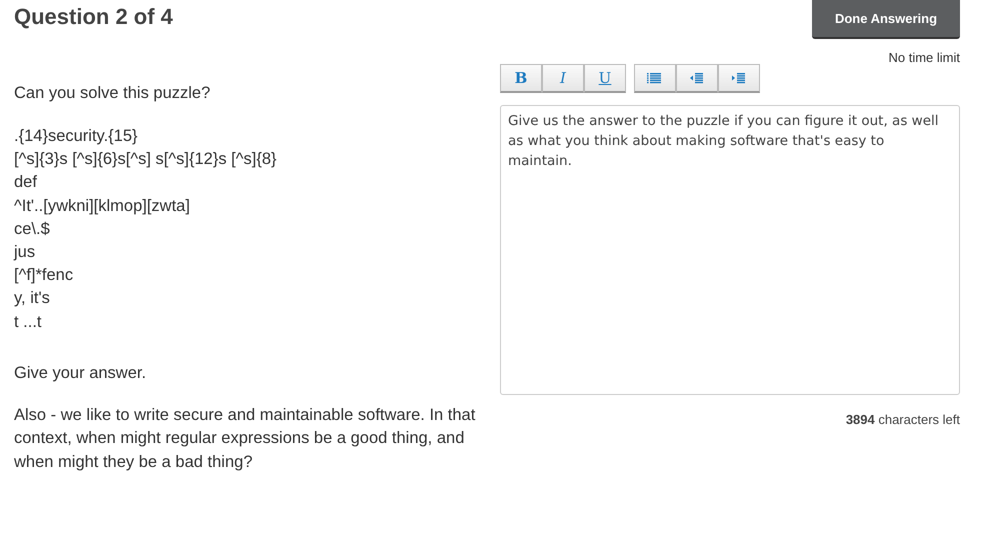  Describe the element at coordinates (521, 78) in the screenshot. I see `bold-button: B` at that location.